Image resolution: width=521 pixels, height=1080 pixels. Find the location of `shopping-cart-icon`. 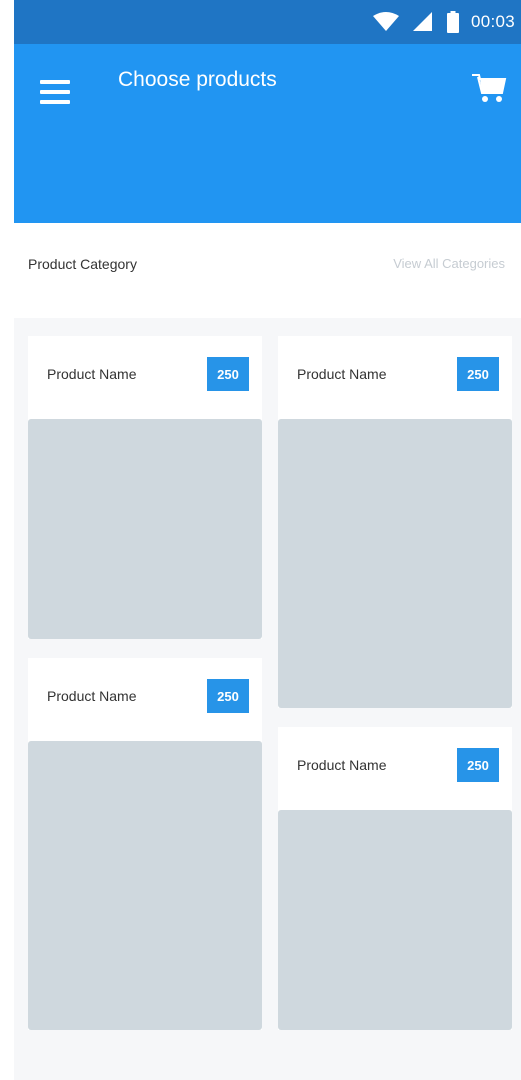

shopping-cart-icon is located at coordinates (489, 88).